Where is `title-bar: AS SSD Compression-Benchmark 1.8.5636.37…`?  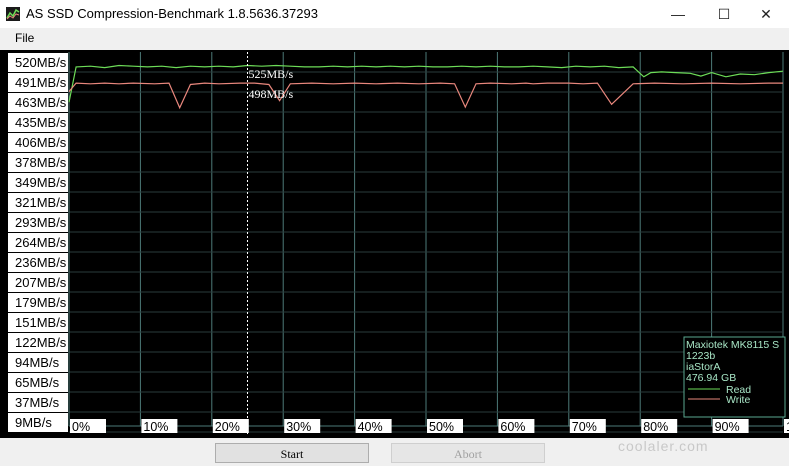 title-bar: AS SSD Compression-Benchmark 1.8.5636.37… is located at coordinates (394, 14).